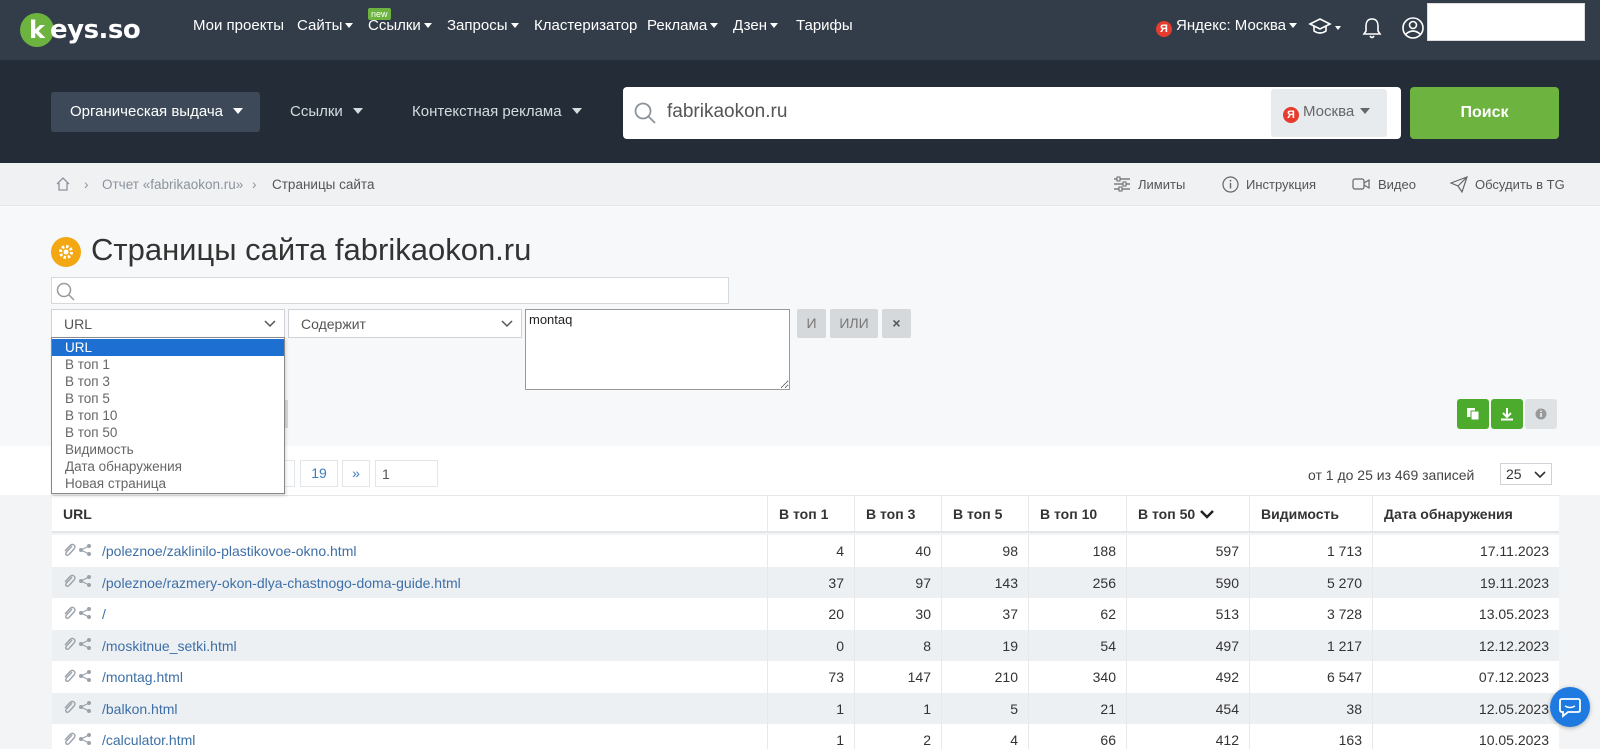 This screenshot has width=1600, height=749. Describe the element at coordinates (323, 184) in the screenshot. I see `breadcrumb-current: Страницы сайта` at that location.